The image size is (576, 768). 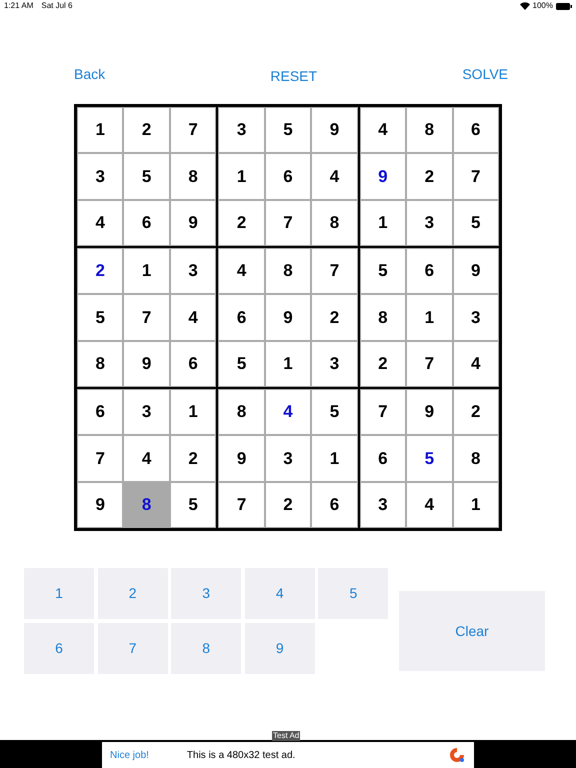 What do you see at coordinates (485, 74) in the screenshot?
I see `solve-button: SOLVE` at bounding box center [485, 74].